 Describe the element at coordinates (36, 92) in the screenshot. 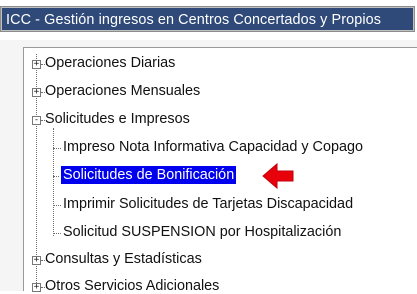

I see `expand-toggle-operaciones-mensuales: +` at that location.